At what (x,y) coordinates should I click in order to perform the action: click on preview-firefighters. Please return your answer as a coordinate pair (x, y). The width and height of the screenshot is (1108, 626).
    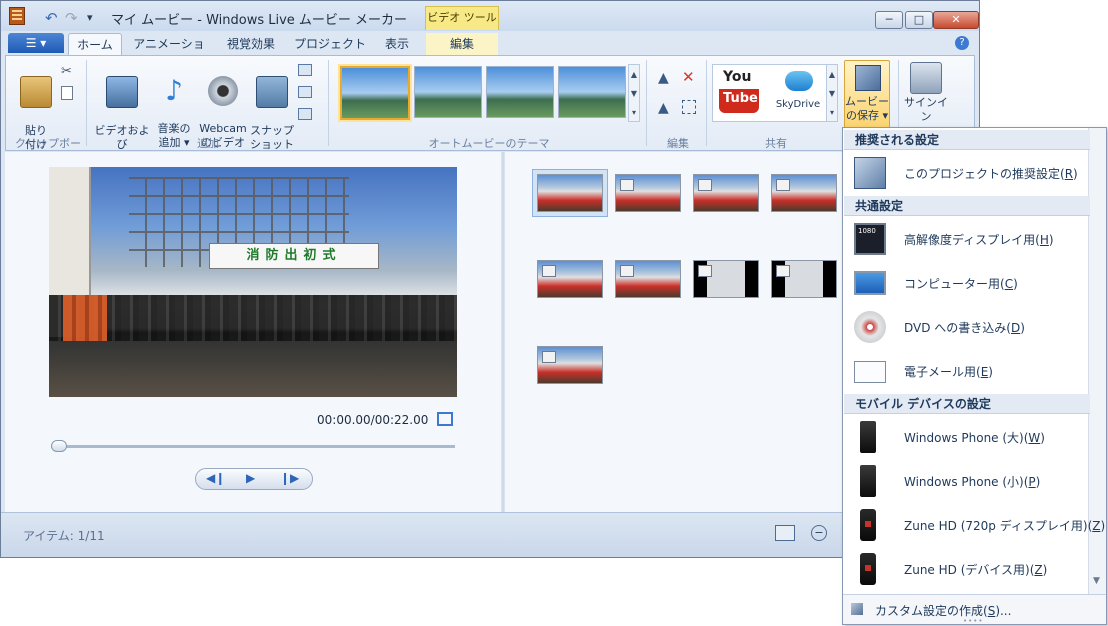
    Looking at the image, I should click on (85, 318).